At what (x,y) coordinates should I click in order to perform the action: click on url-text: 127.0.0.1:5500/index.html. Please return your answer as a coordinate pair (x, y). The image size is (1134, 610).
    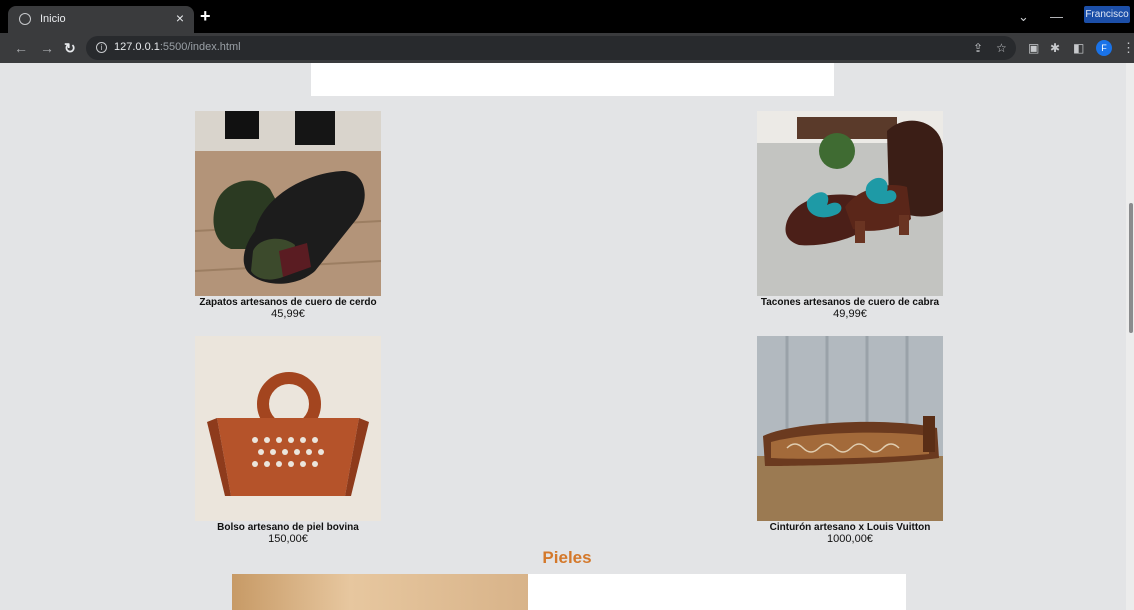
    Looking at the image, I should click on (177, 47).